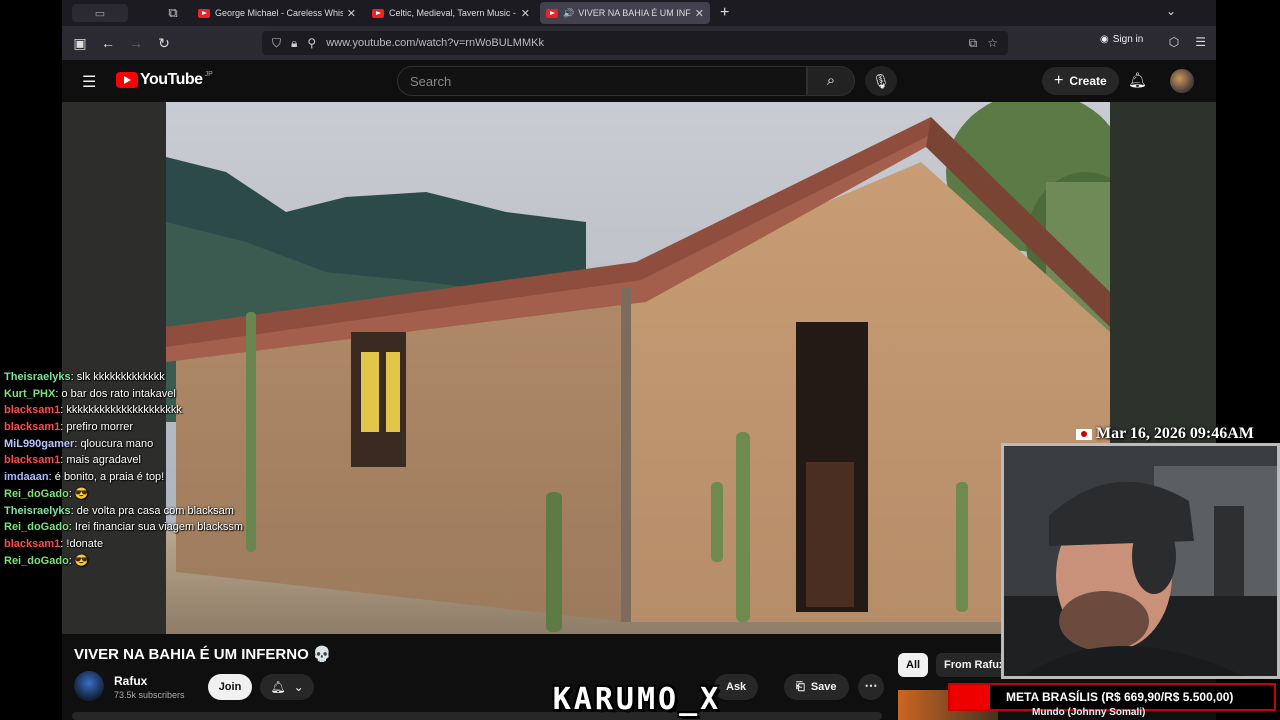 This screenshot has width=1280, height=720. I want to click on chat-text: mais agradavel, so click(103, 460).